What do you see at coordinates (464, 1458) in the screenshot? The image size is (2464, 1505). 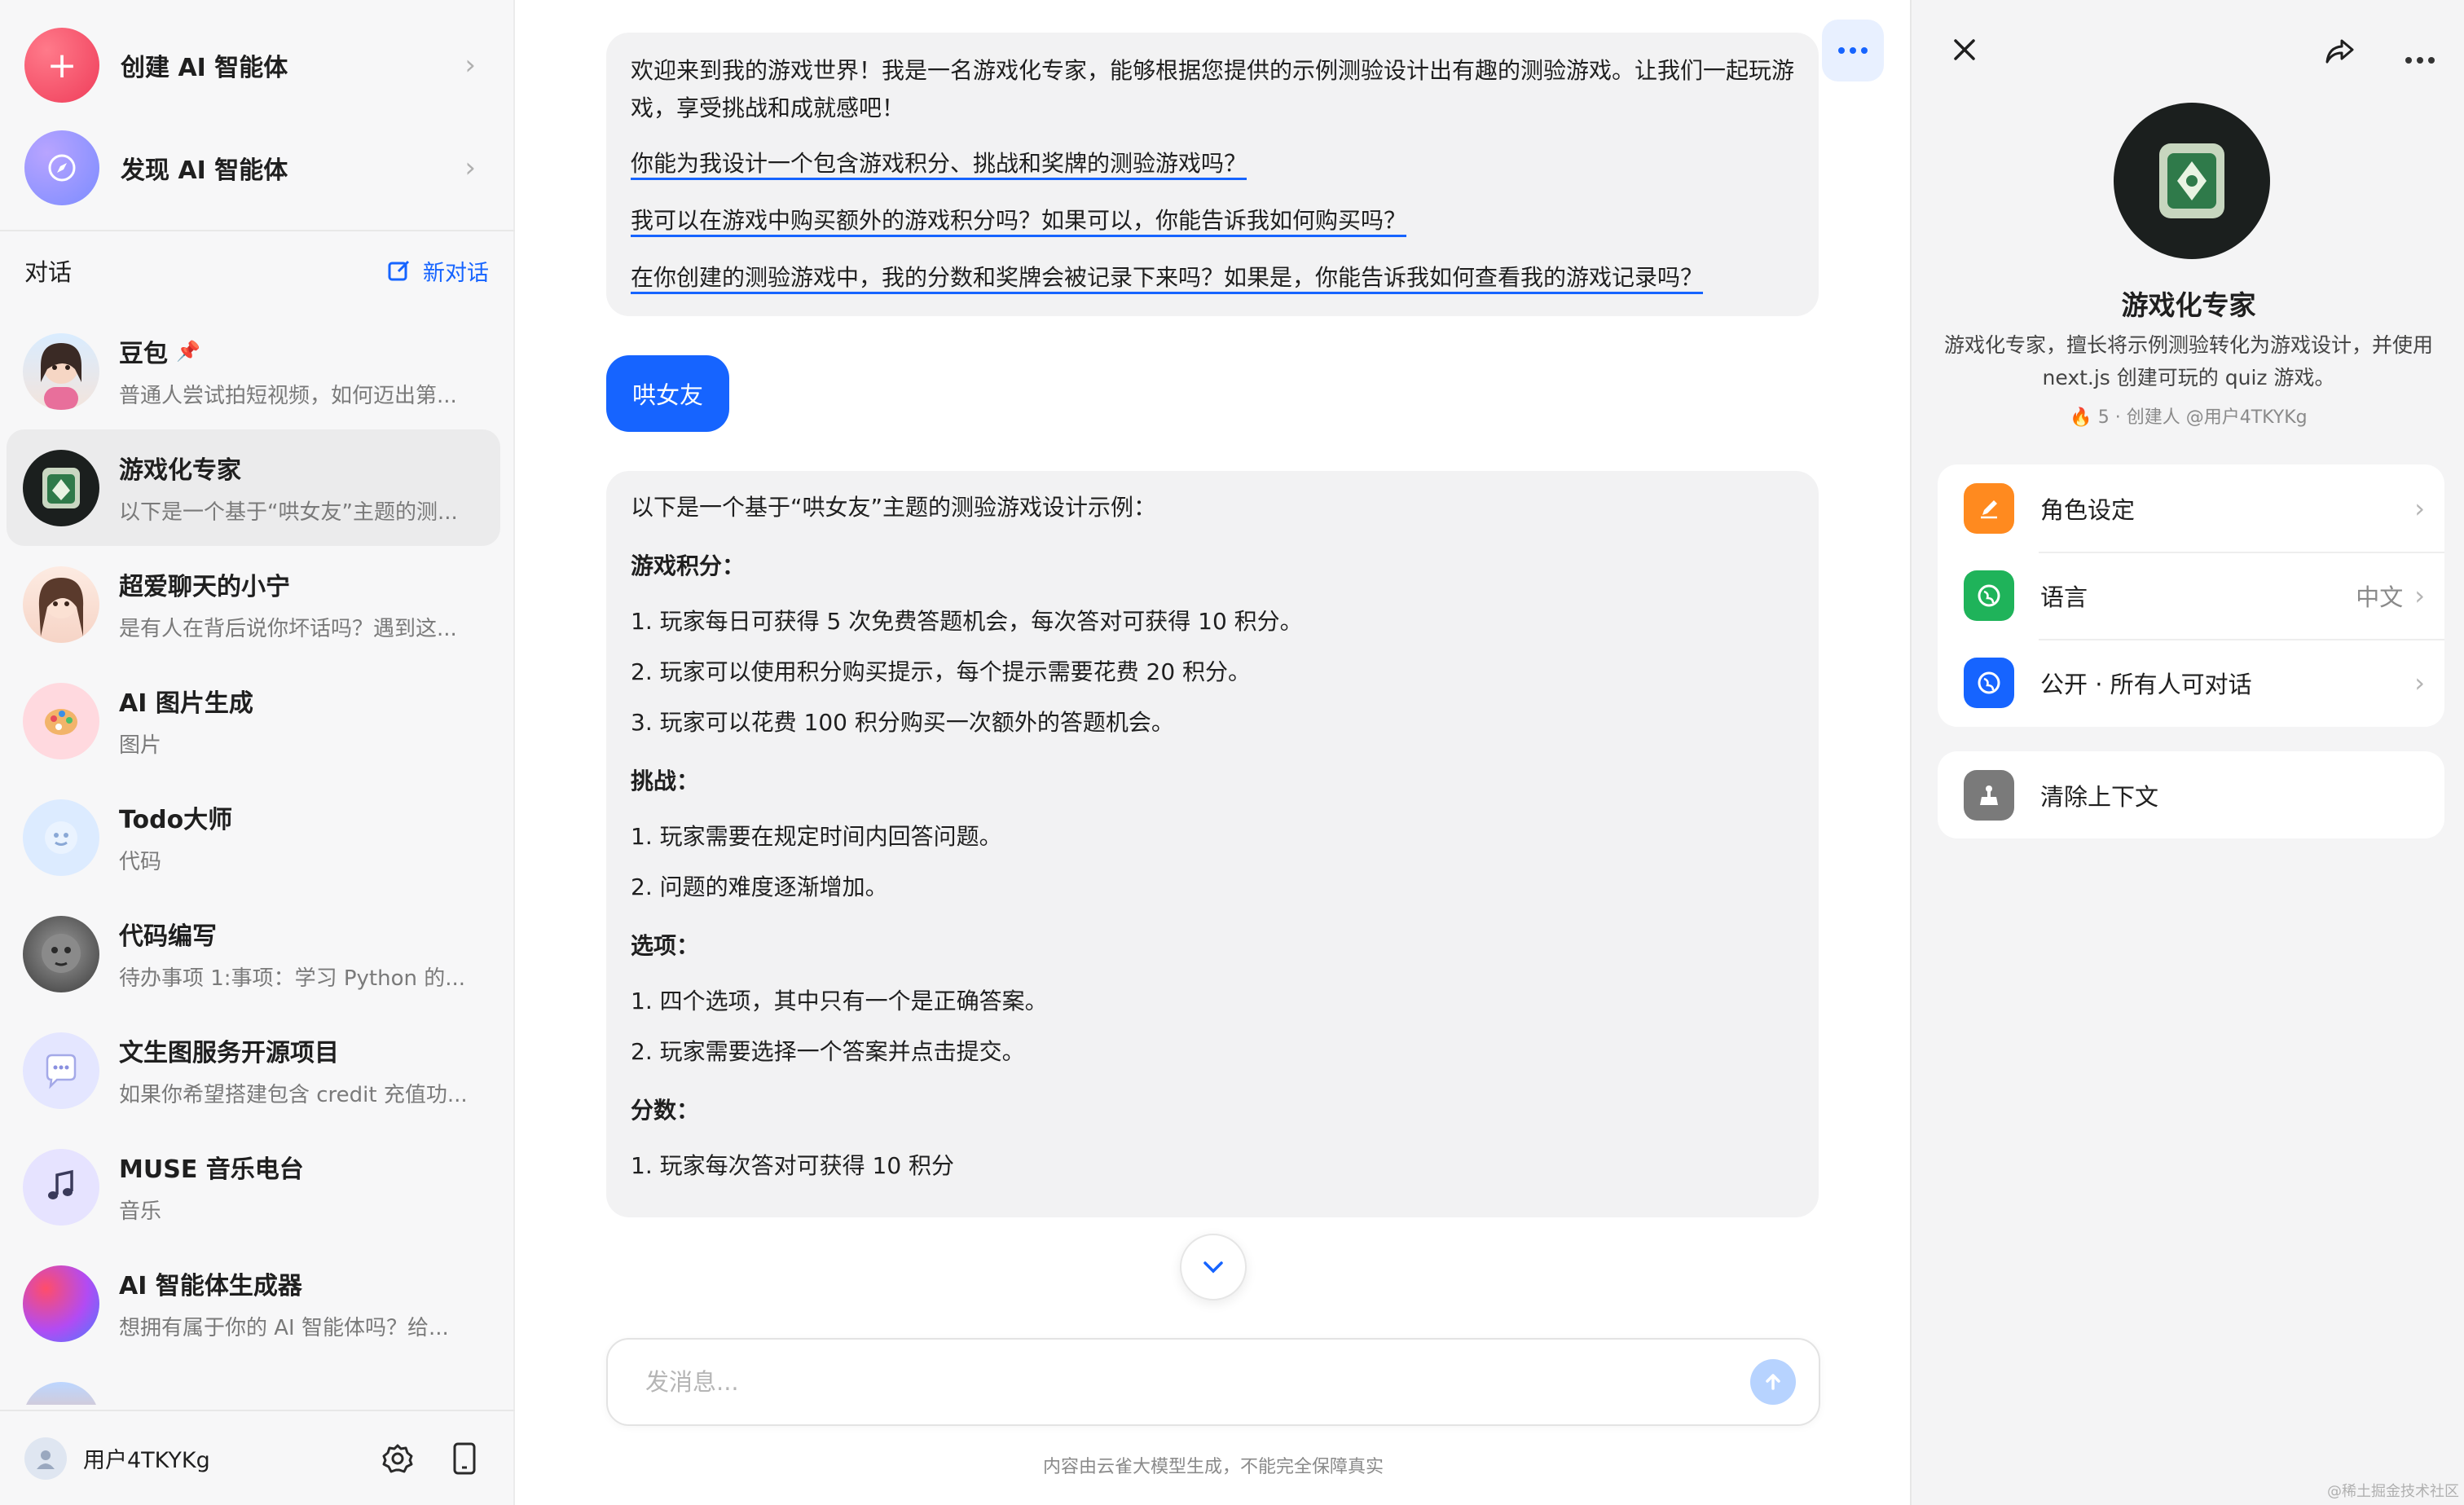 I see `mobile-phone-icon` at bounding box center [464, 1458].